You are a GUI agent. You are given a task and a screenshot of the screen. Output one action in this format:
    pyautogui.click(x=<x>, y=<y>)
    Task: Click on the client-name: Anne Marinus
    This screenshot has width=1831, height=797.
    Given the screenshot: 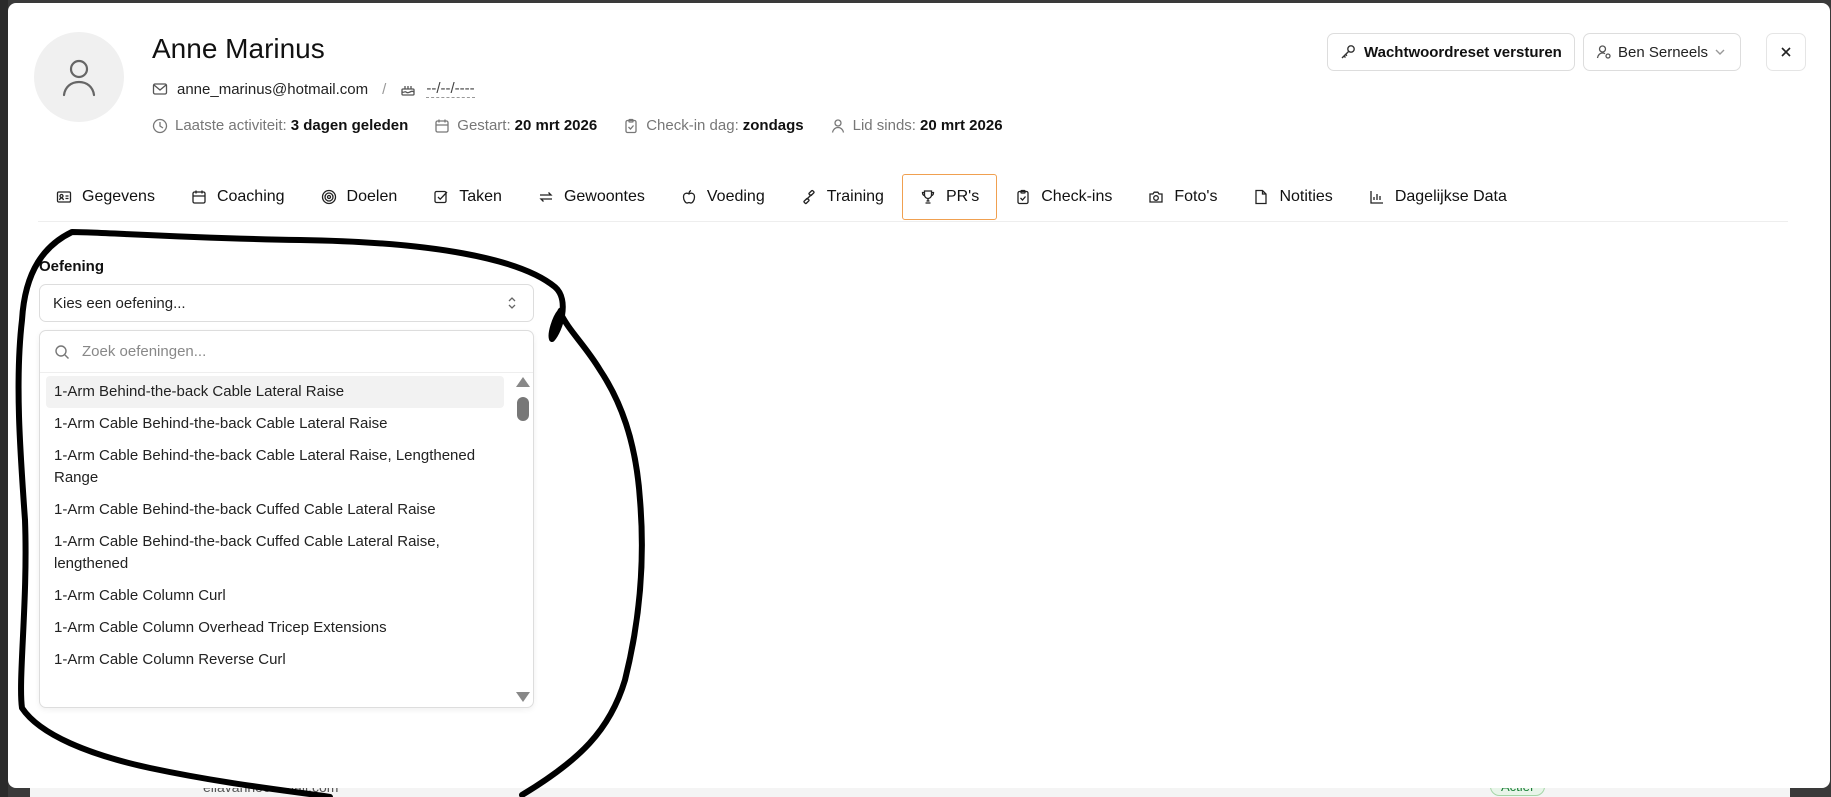 What is the action you would take?
    pyautogui.click(x=238, y=48)
    